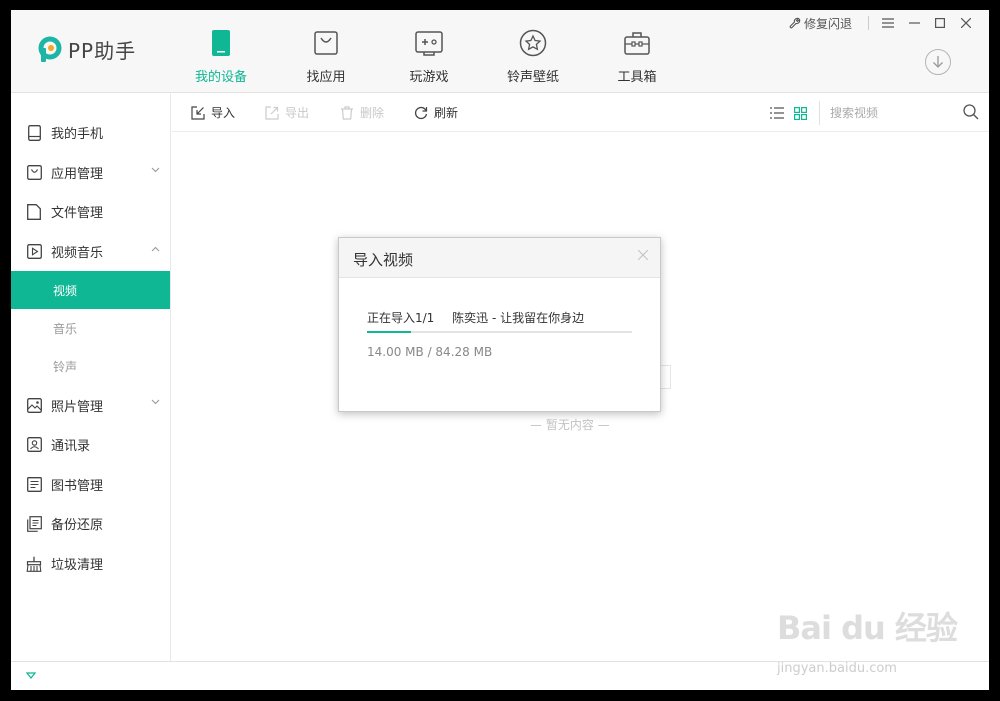  What do you see at coordinates (34, 564) in the screenshot?
I see `broom-icon` at bounding box center [34, 564].